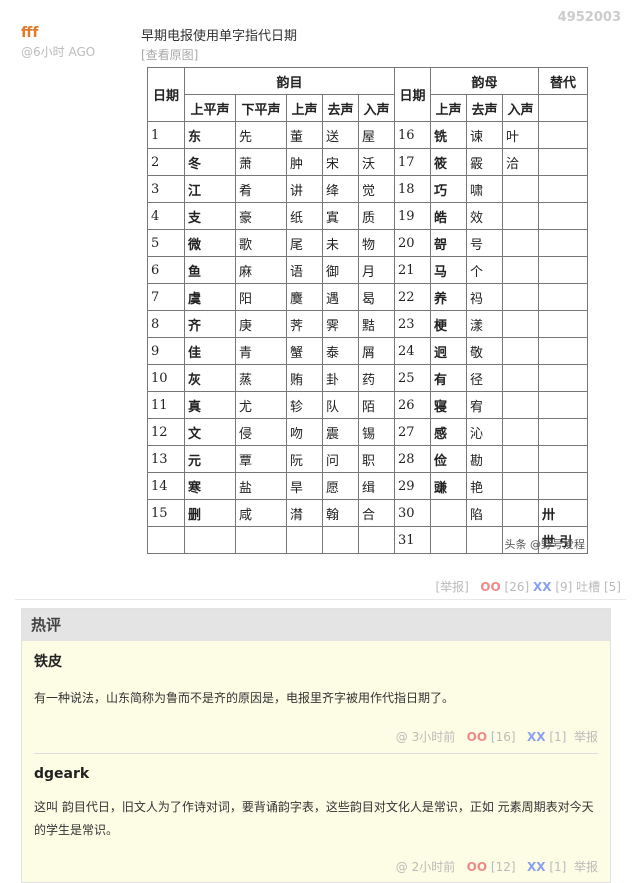 The image size is (641, 883). Describe the element at coordinates (210, 243) in the screenshot. I see `table-cell: 微` at that location.